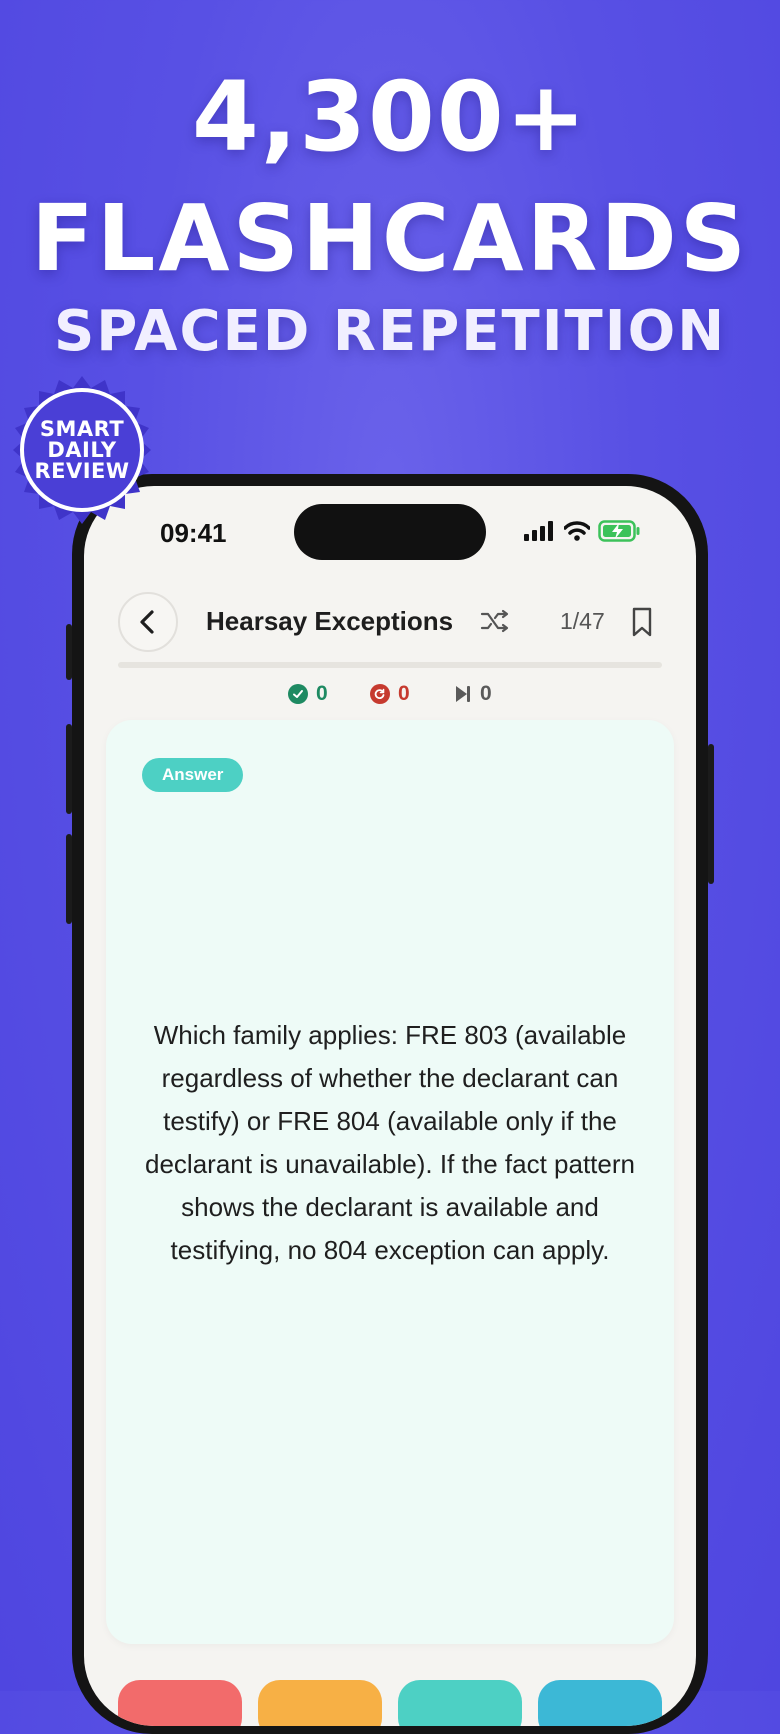 The height and width of the screenshot is (1734, 780). I want to click on badge-line-smart: SMART, so click(82, 428).